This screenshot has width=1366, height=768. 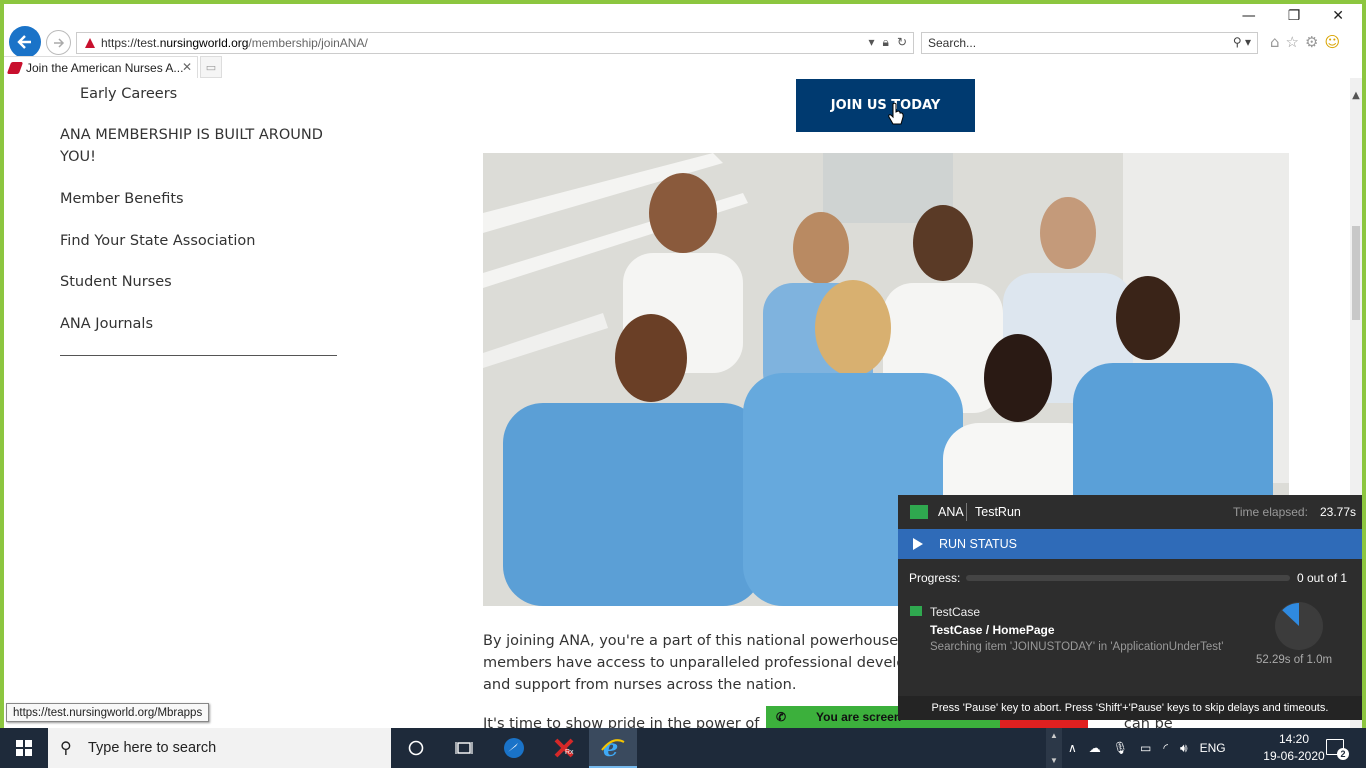 I want to click on progress-label: Progress:, so click(x=935, y=578).